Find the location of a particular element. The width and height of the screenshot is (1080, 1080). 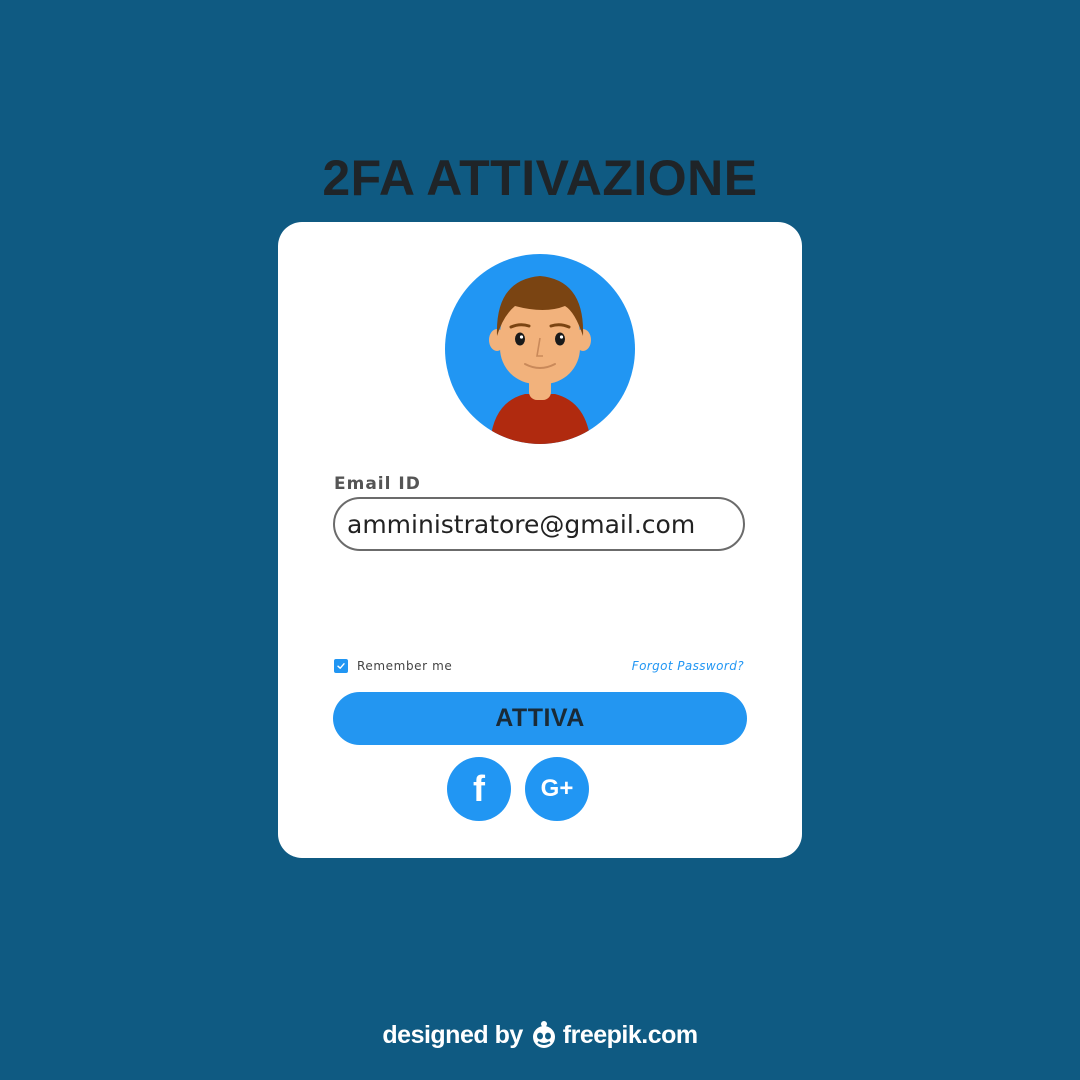

credit-footer: designed by freepik.com is located at coordinates (540, 1035).